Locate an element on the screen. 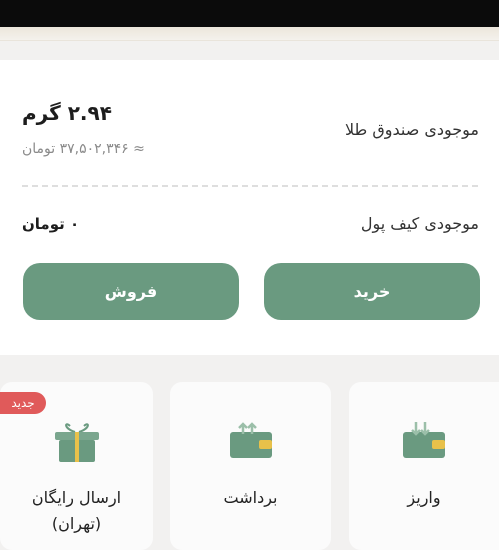  header-strip is located at coordinates (249, 34).